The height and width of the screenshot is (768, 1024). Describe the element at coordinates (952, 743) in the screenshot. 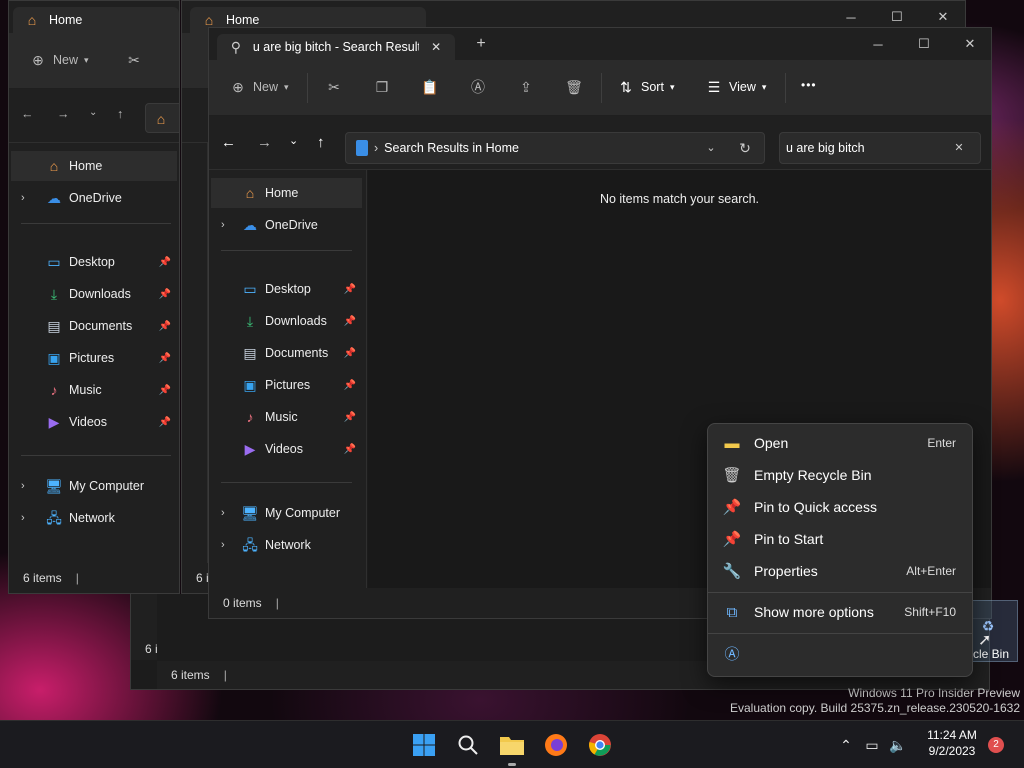

I see `clock: 11:24 AM 9/2/2023` at that location.